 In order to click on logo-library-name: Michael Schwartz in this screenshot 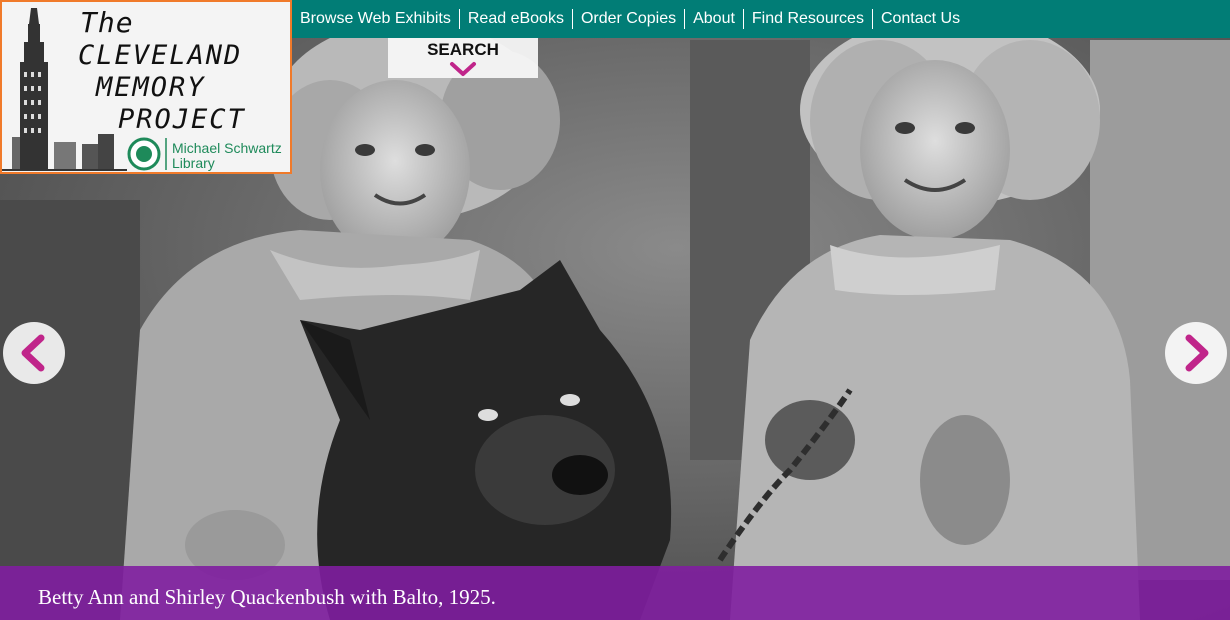, I will do `click(227, 148)`.